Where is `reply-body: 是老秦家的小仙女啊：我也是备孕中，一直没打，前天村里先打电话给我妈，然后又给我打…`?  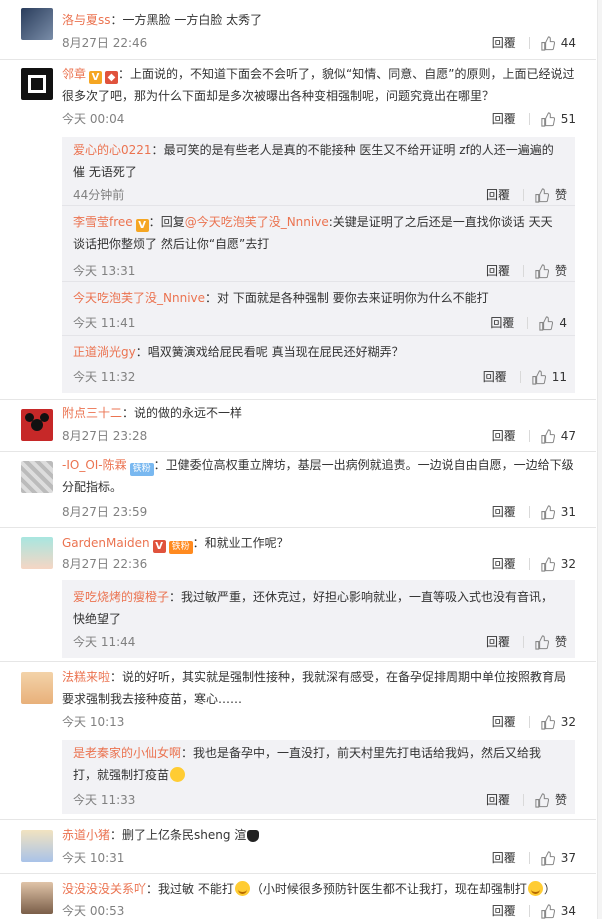 reply-body: 是老秦家的小仙女啊：我也是备孕中，一直没打，前天村里先打电话给我妈，然后又给我打… is located at coordinates (307, 764).